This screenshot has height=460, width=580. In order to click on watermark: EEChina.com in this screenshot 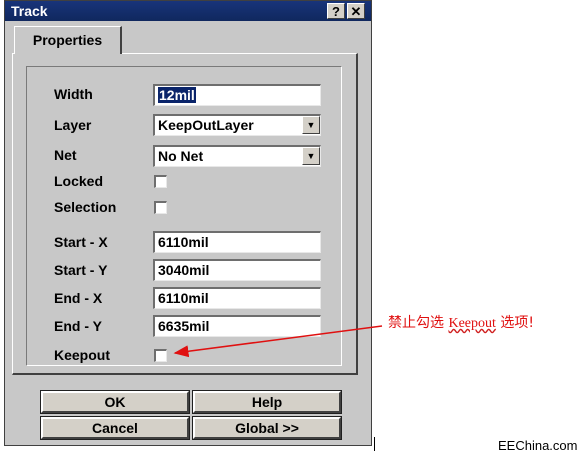, I will do `click(538, 445)`.